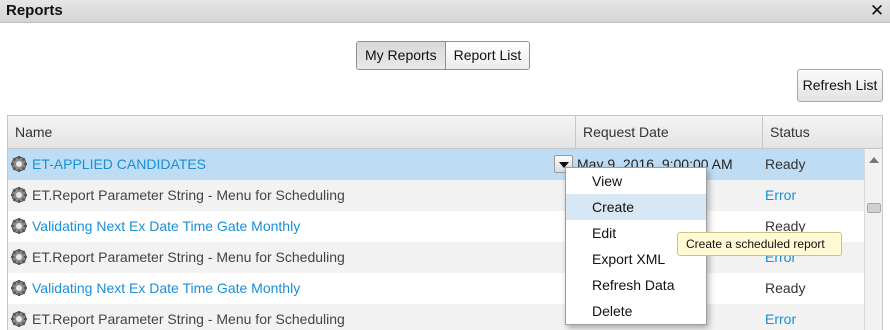 This screenshot has width=890, height=330. I want to click on window-title: Reports, so click(34, 10).